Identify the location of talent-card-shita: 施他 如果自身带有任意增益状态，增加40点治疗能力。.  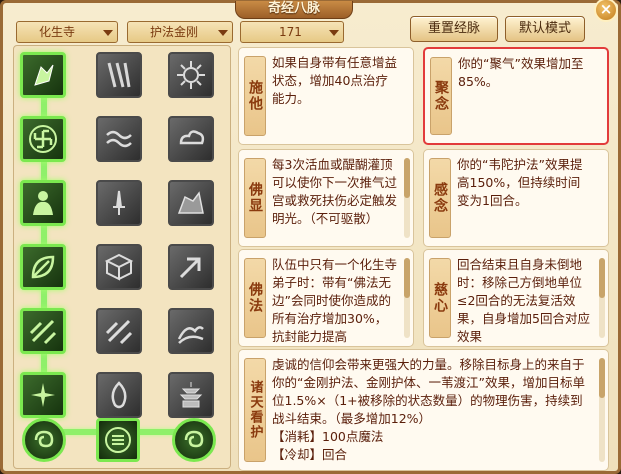
(326, 96).